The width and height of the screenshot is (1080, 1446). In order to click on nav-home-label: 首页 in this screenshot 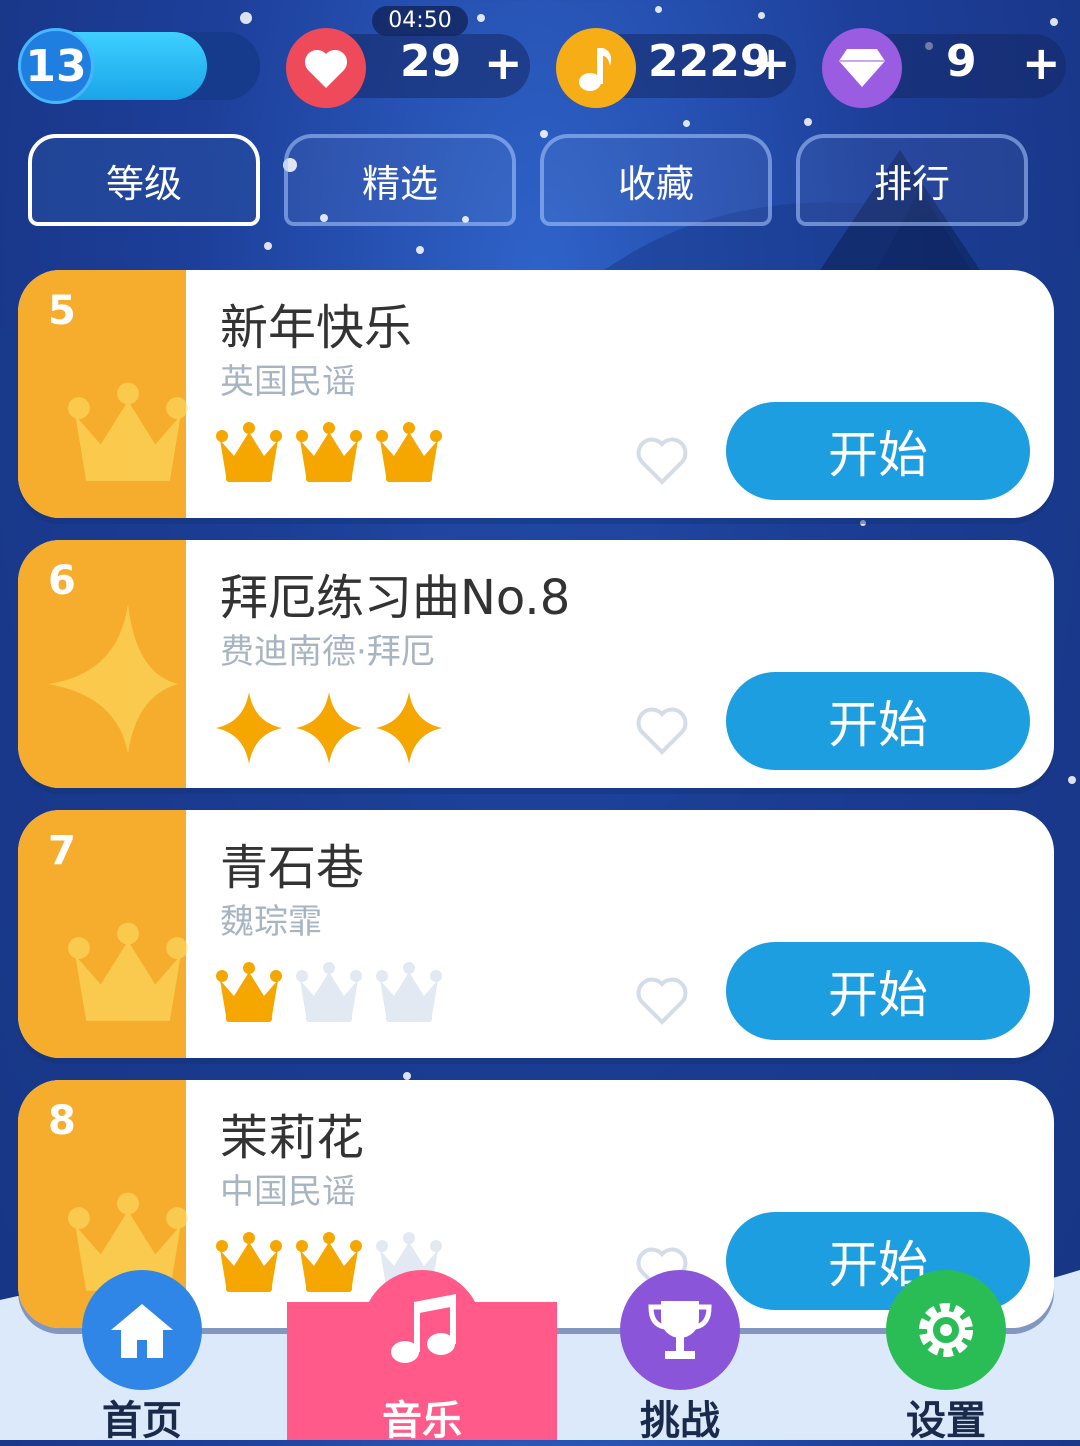, I will do `click(142, 1421)`.